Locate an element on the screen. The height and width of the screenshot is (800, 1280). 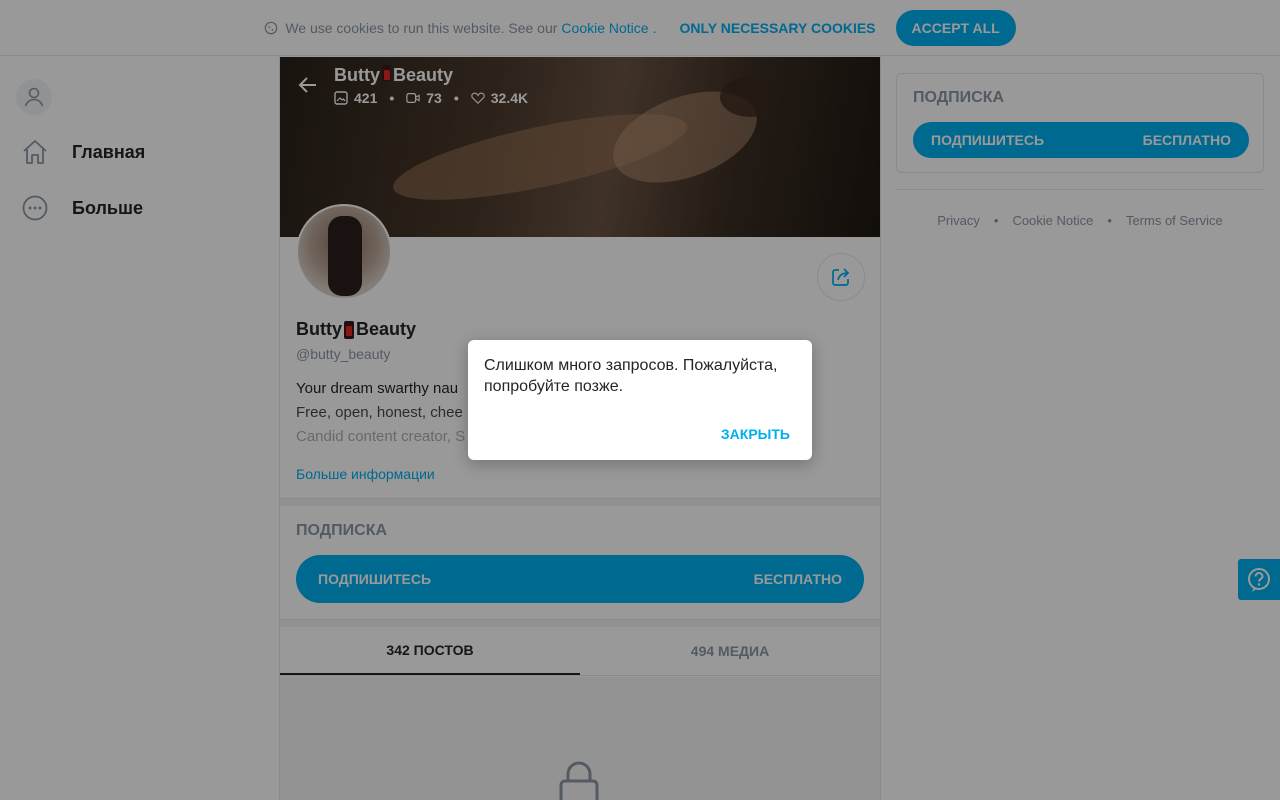
close-button: ЗАКРЫТЬ is located at coordinates (755, 434).